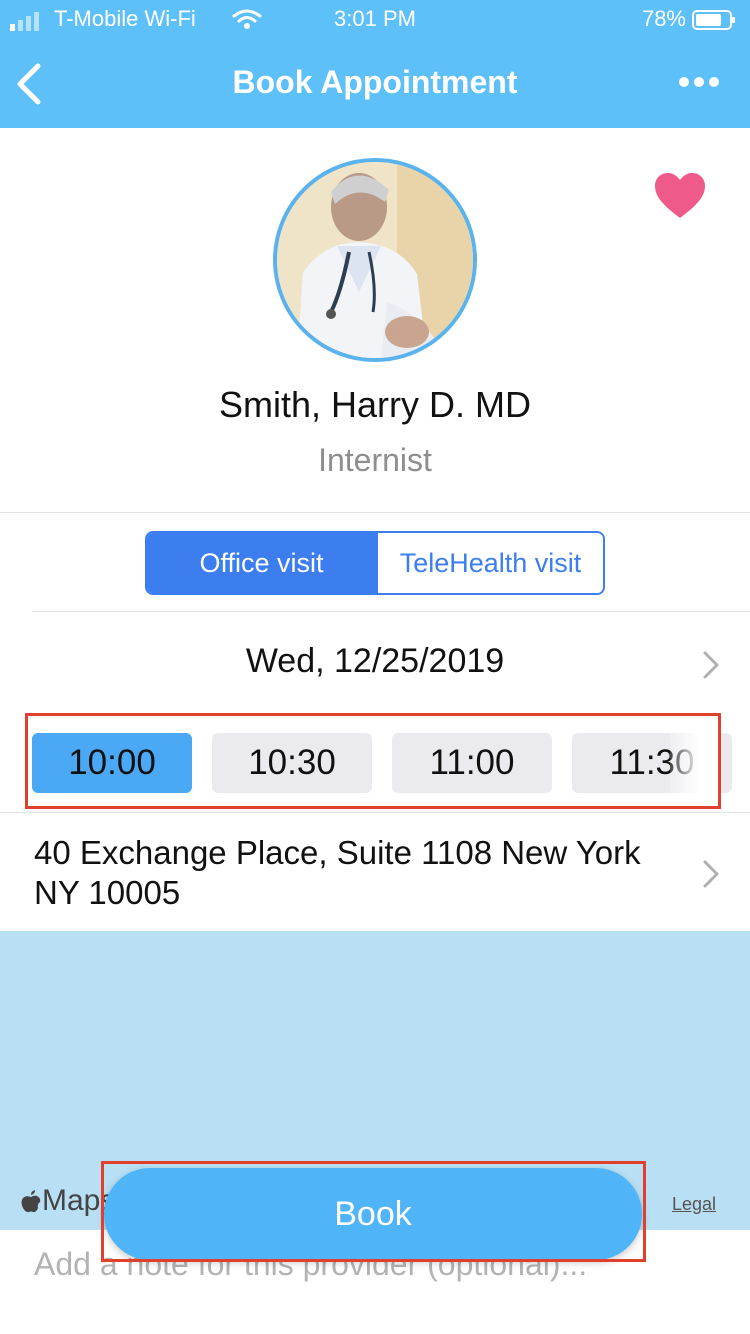 The image size is (750, 1334). What do you see at coordinates (663, 18) in the screenshot?
I see `battery-percentage: 78%` at bounding box center [663, 18].